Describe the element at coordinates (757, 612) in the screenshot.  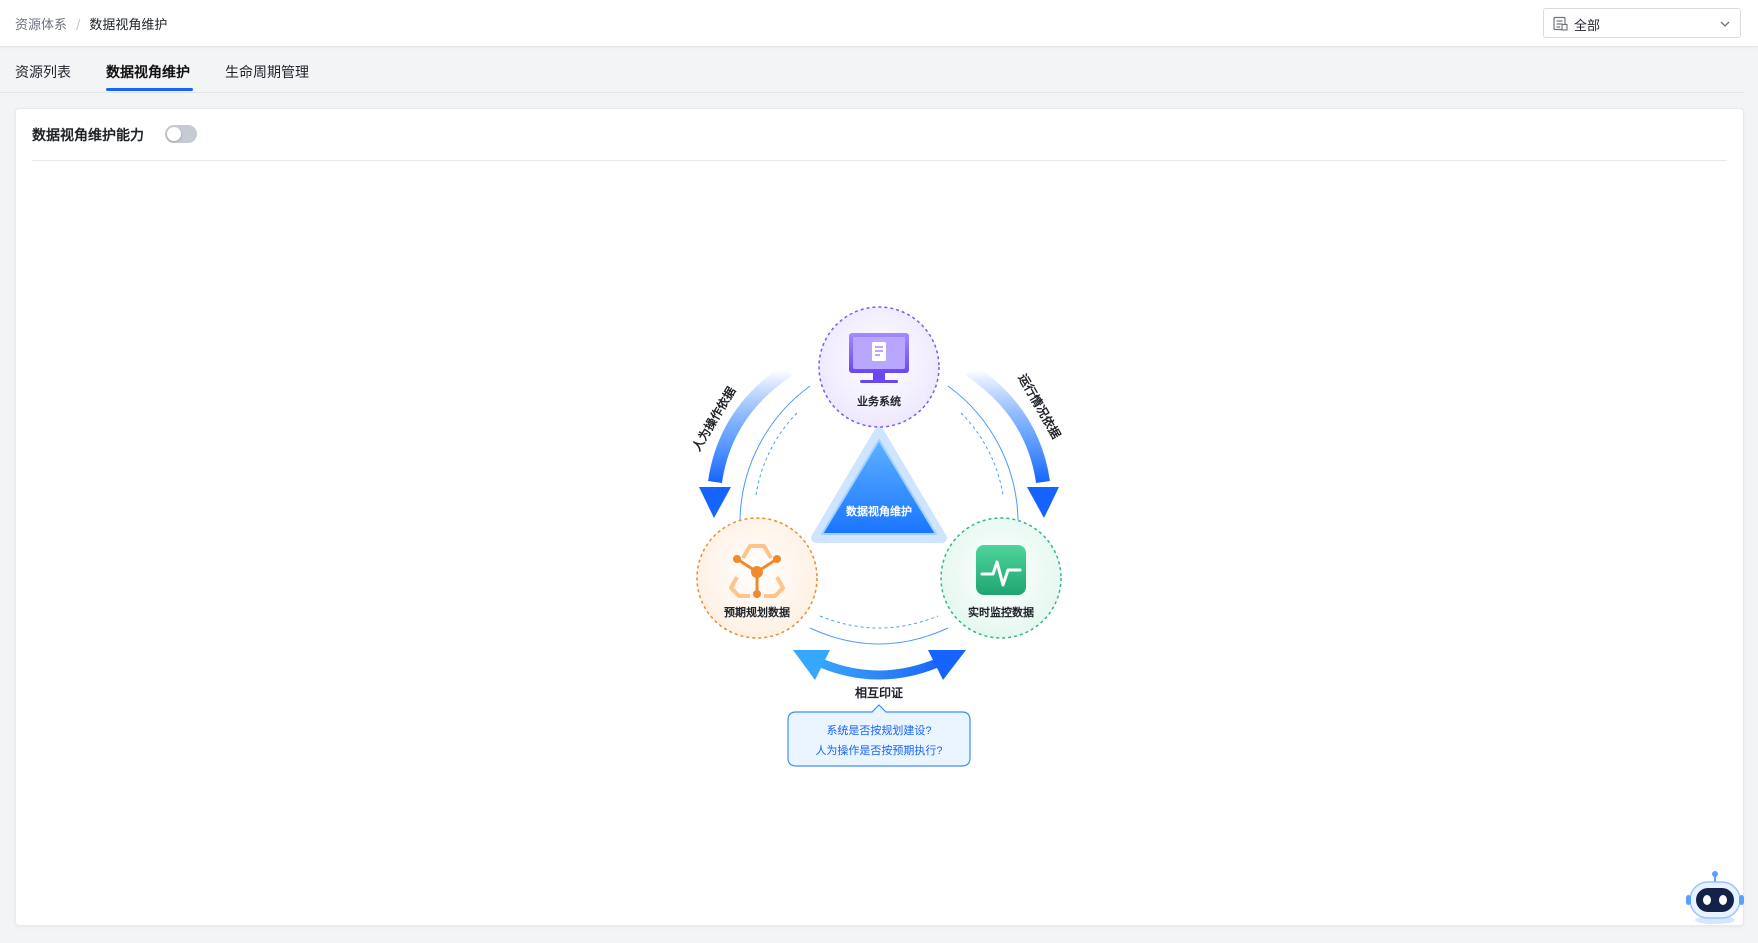
I see `node-planned-label: 预期规划数据` at that location.